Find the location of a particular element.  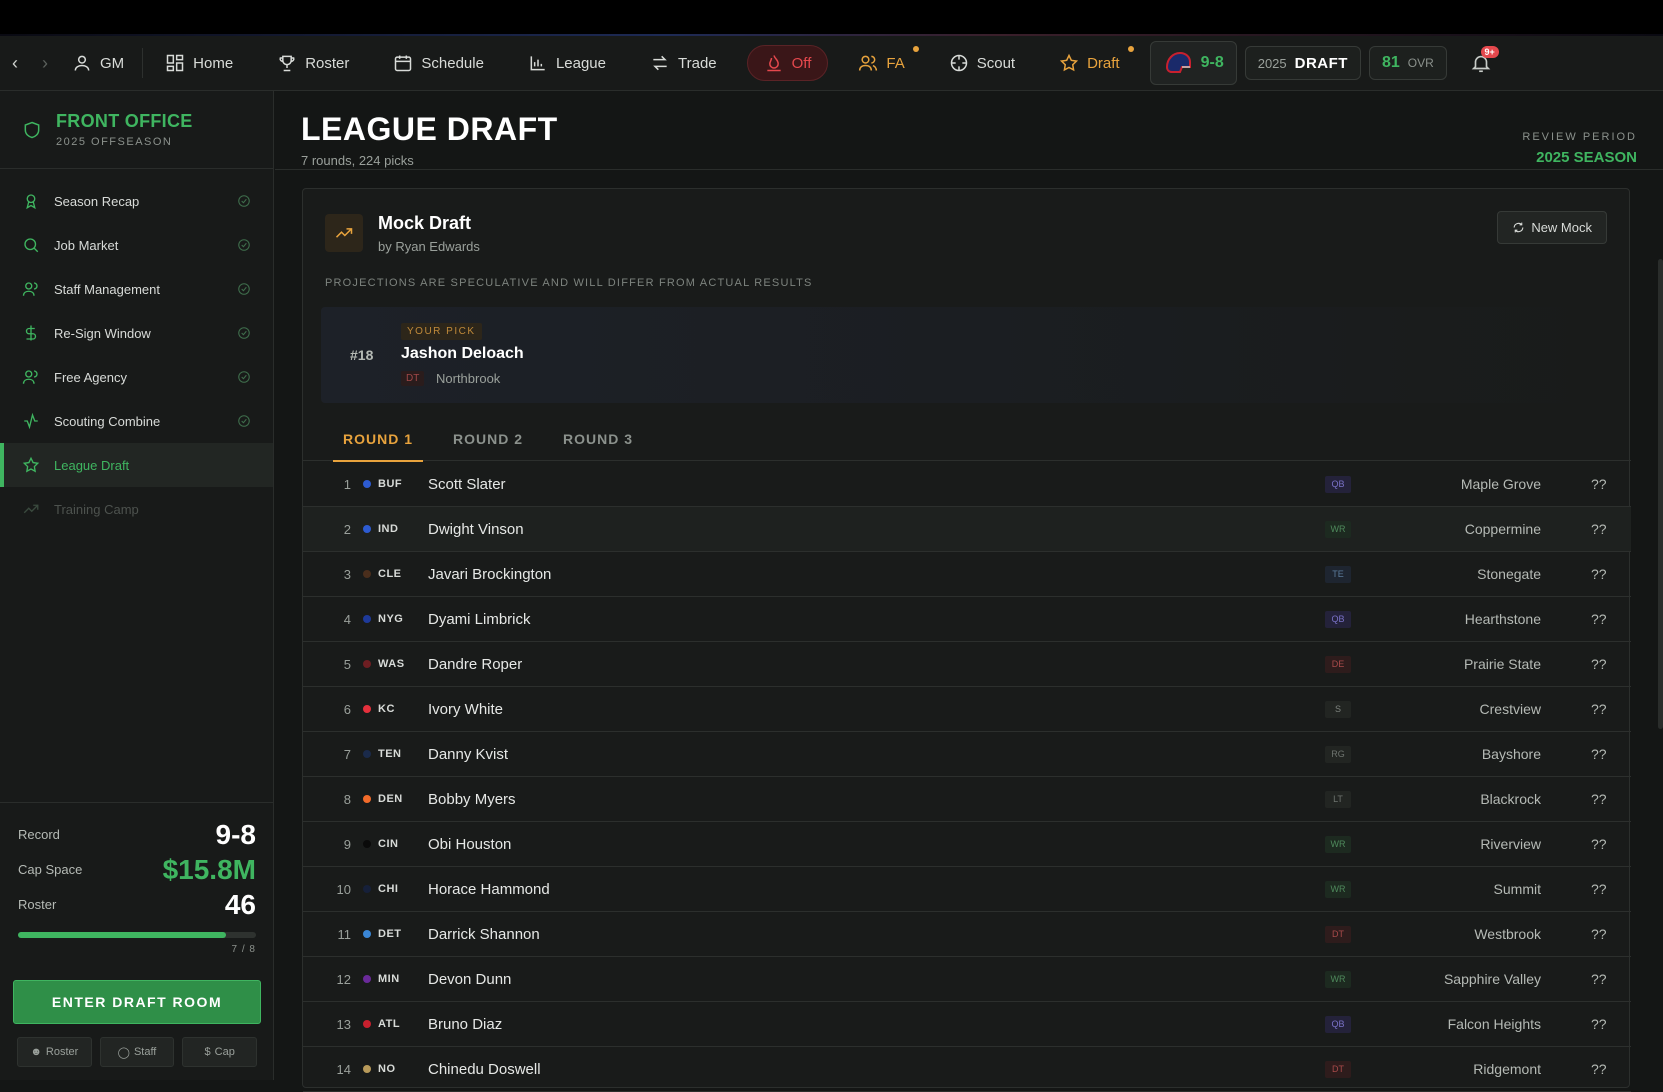

stat-cap-value: $15.8M is located at coordinates (209, 869).